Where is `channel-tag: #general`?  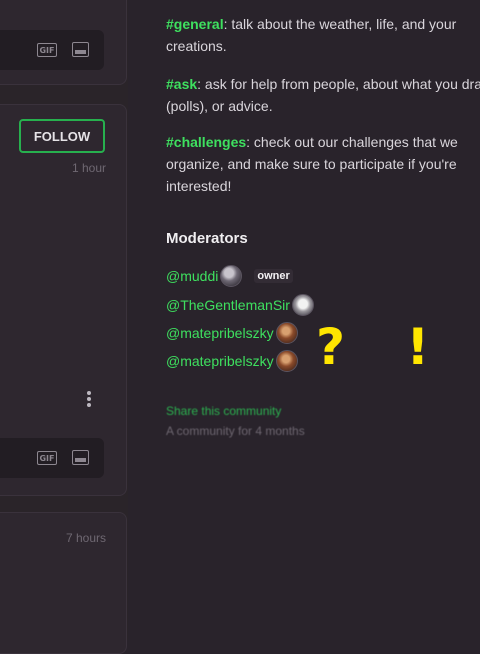
channel-tag: #general is located at coordinates (195, 24).